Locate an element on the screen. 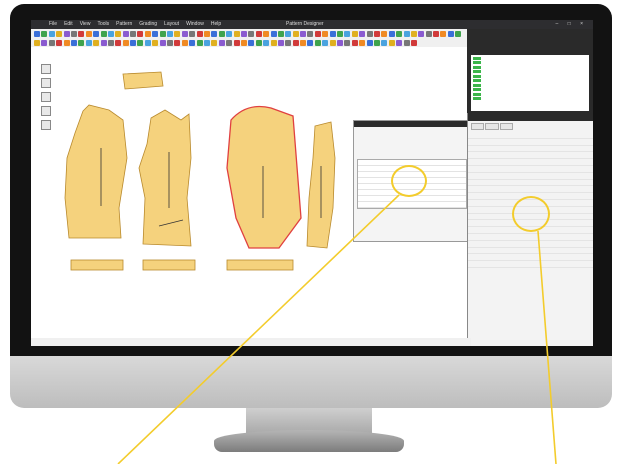  callout-line-right is located at coordinates (547, 347).